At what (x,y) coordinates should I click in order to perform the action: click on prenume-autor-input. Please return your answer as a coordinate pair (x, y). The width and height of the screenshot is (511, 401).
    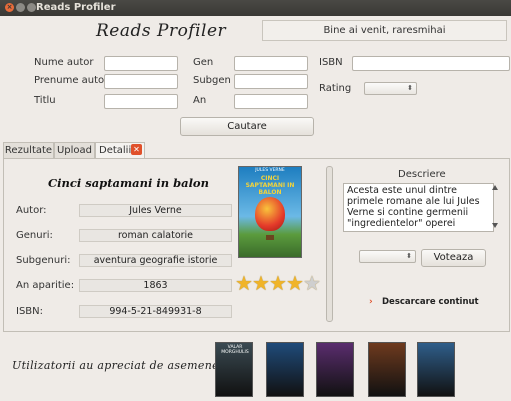
    Looking at the image, I should click on (141, 81).